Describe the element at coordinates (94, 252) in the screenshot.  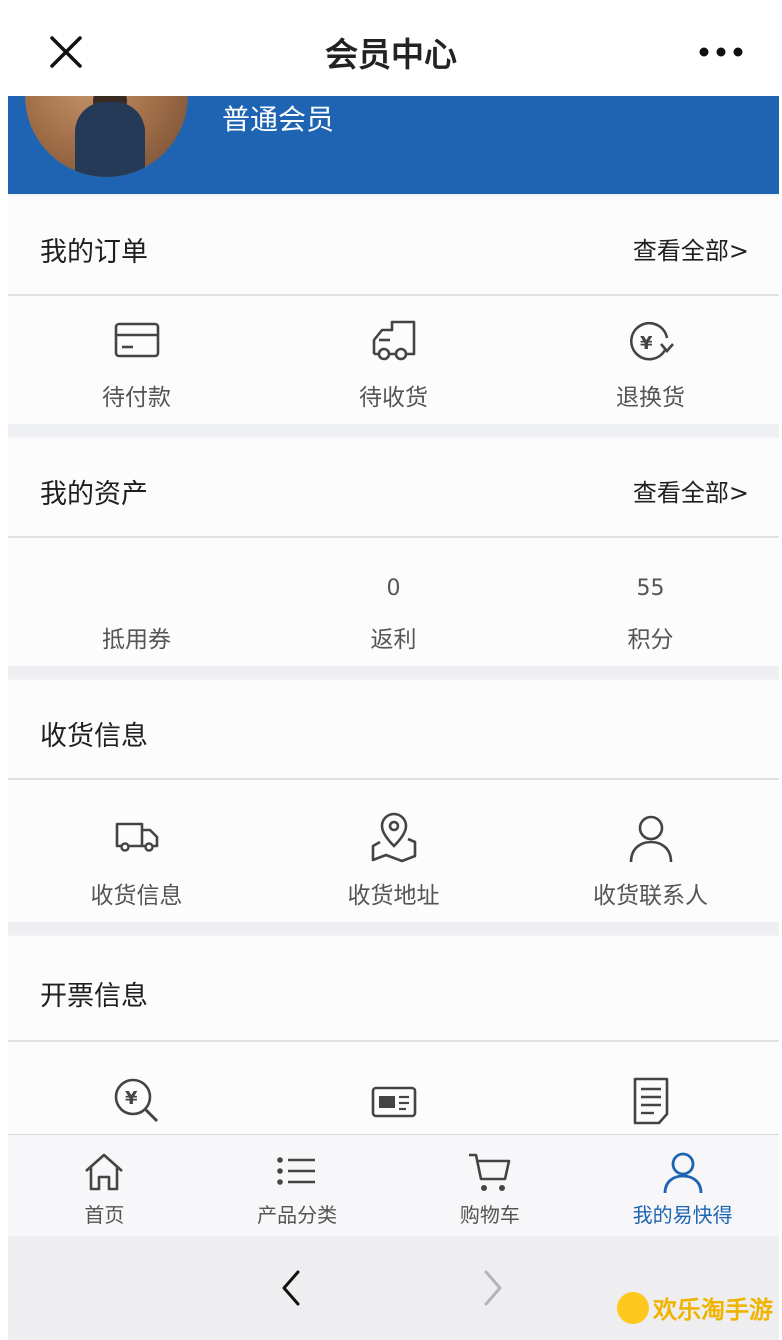
I see `orders-title: 我的订单` at that location.